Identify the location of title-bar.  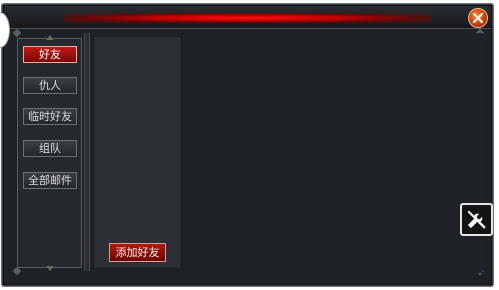
(247, 17).